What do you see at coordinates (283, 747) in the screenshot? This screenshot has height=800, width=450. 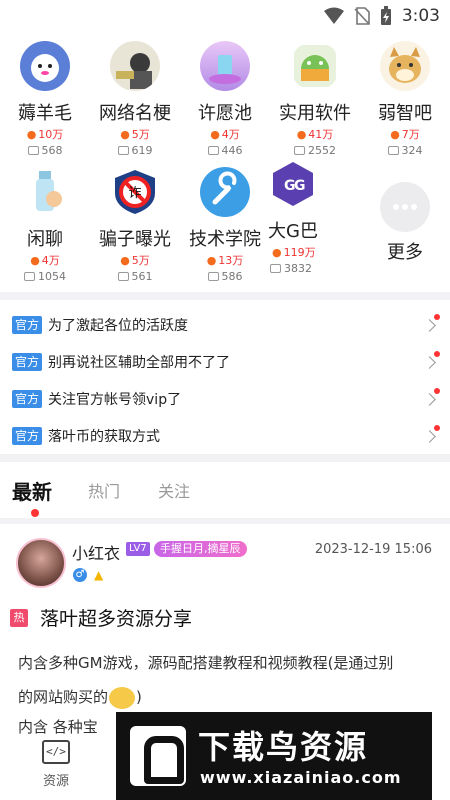 I see `watermark-title: 下载鸟资源` at bounding box center [283, 747].